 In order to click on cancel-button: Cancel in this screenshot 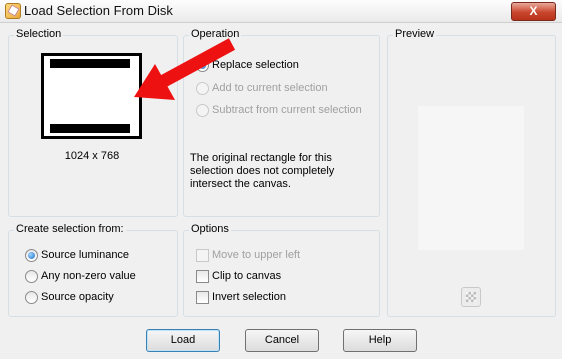, I will do `click(282, 340)`.